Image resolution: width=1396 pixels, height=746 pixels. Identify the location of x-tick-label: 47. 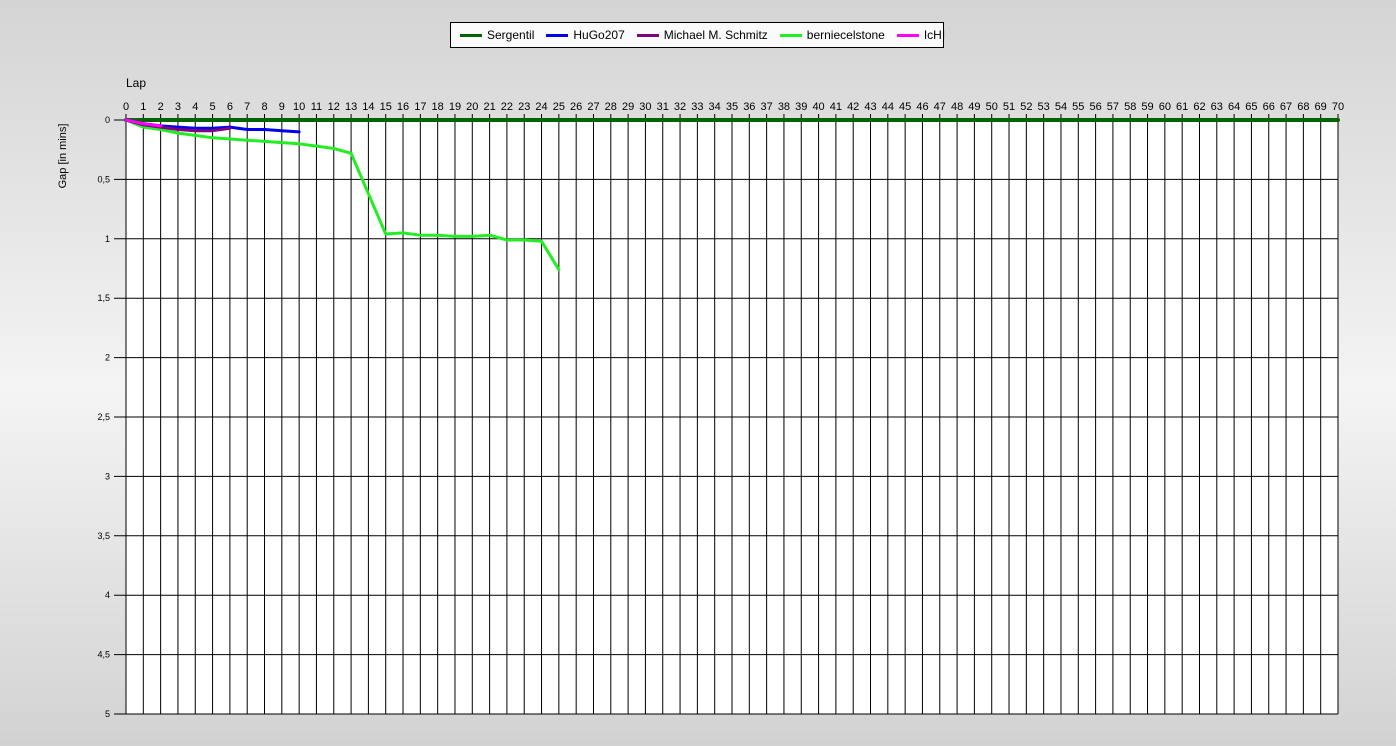
(940, 107).